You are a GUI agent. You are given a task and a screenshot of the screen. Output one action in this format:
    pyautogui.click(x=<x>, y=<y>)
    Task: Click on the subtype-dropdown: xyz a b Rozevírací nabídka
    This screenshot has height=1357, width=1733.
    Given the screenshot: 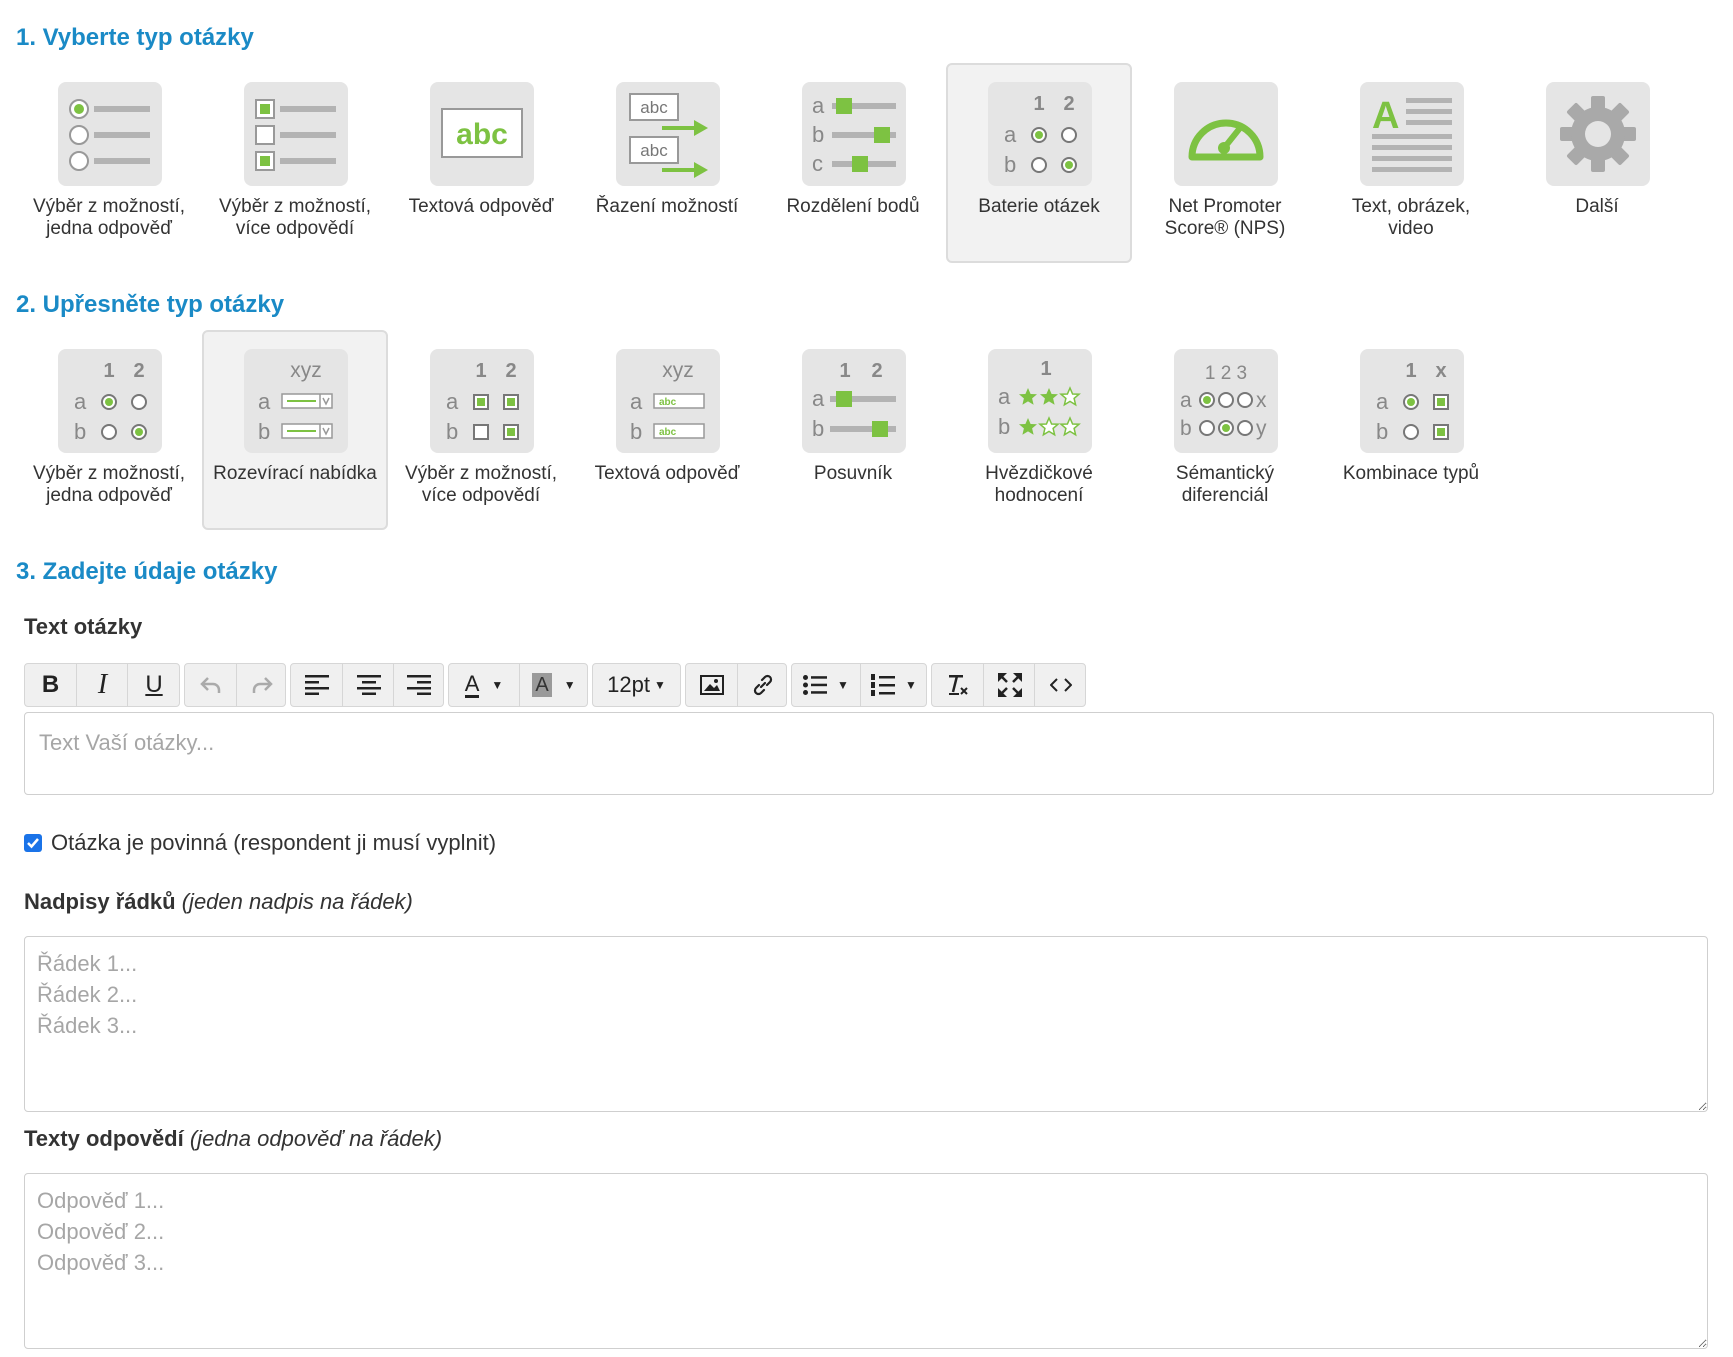 What is the action you would take?
    pyautogui.click(x=295, y=430)
    